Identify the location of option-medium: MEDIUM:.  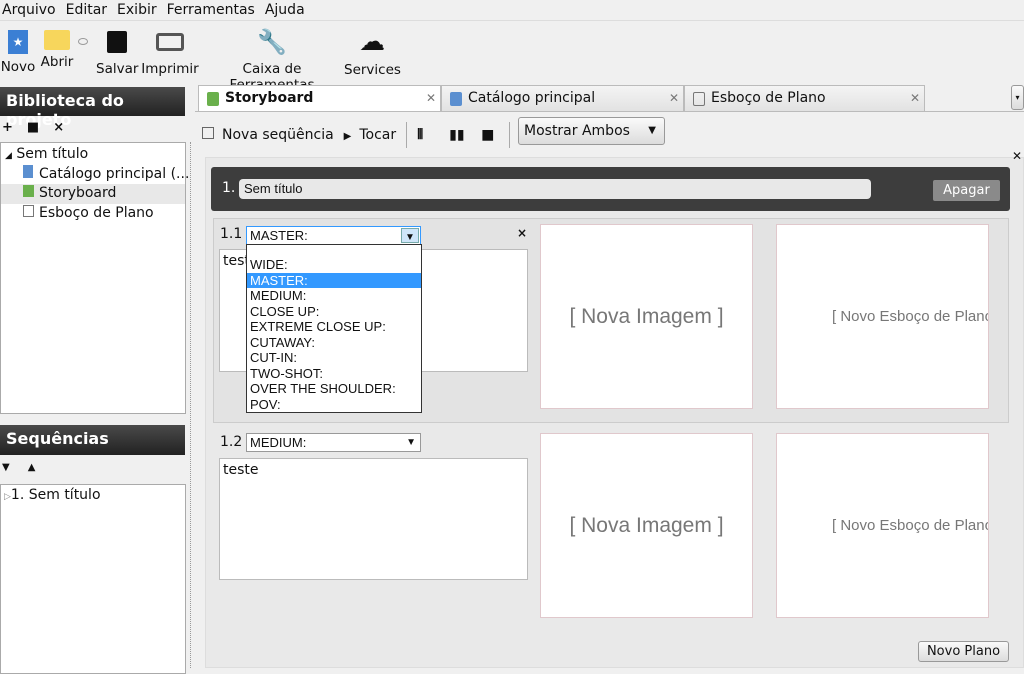
(334, 296).